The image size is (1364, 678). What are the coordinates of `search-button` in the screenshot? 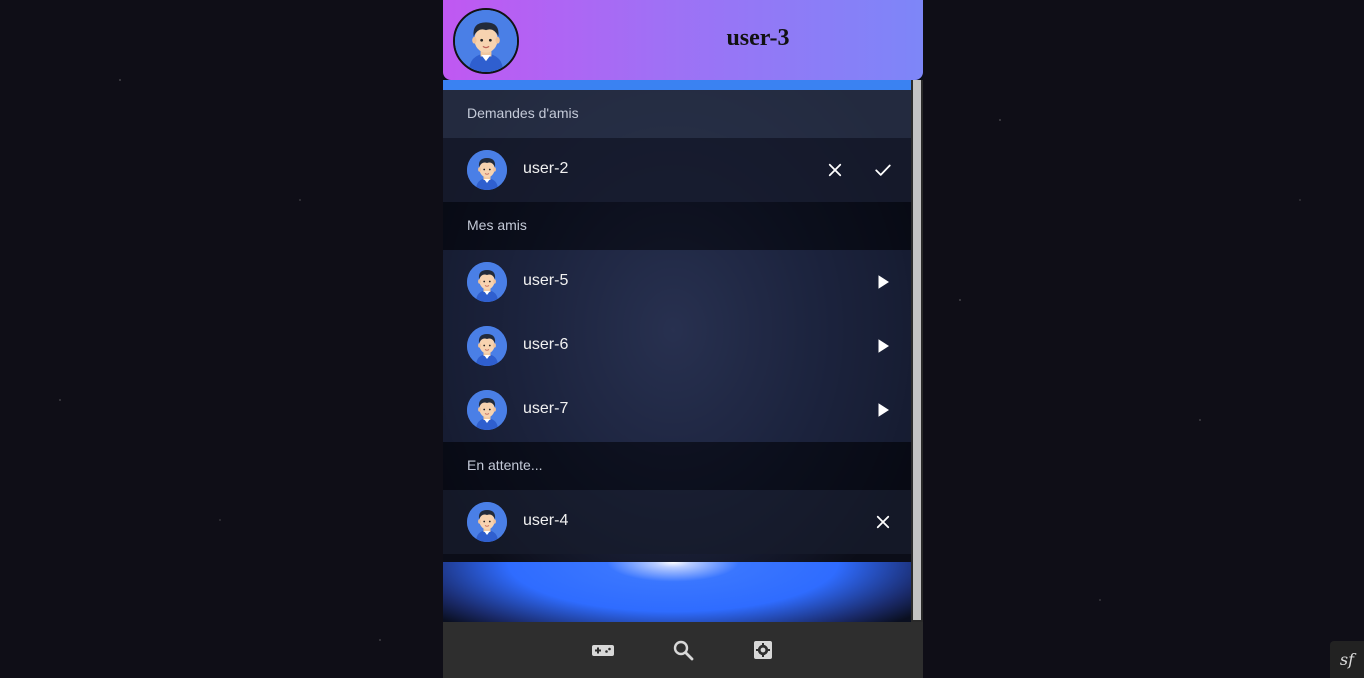 It's located at (683, 650).